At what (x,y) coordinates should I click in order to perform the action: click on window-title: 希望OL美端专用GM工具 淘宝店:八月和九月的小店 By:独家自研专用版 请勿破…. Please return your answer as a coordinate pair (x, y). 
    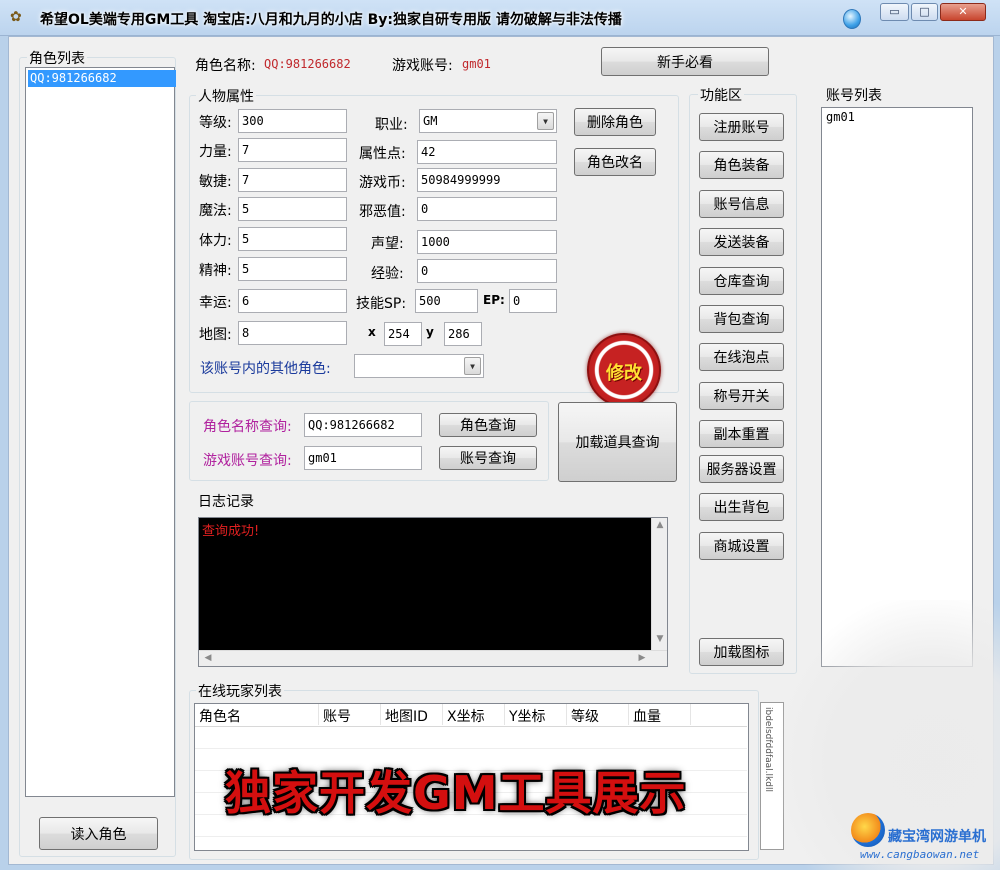
    Looking at the image, I should click on (331, 20).